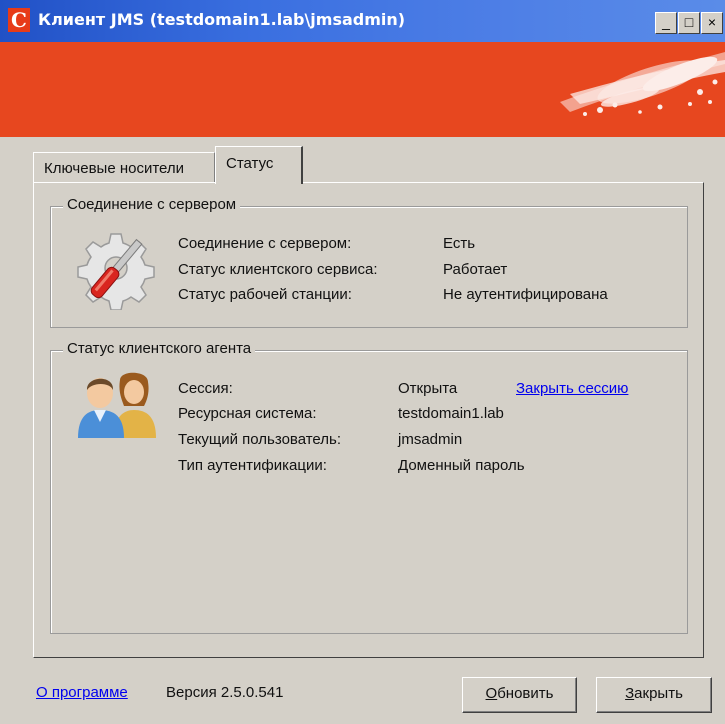 The width and height of the screenshot is (725, 724). Describe the element at coordinates (630, 693) in the screenshot. I see `close-button-accel: З` at that location.